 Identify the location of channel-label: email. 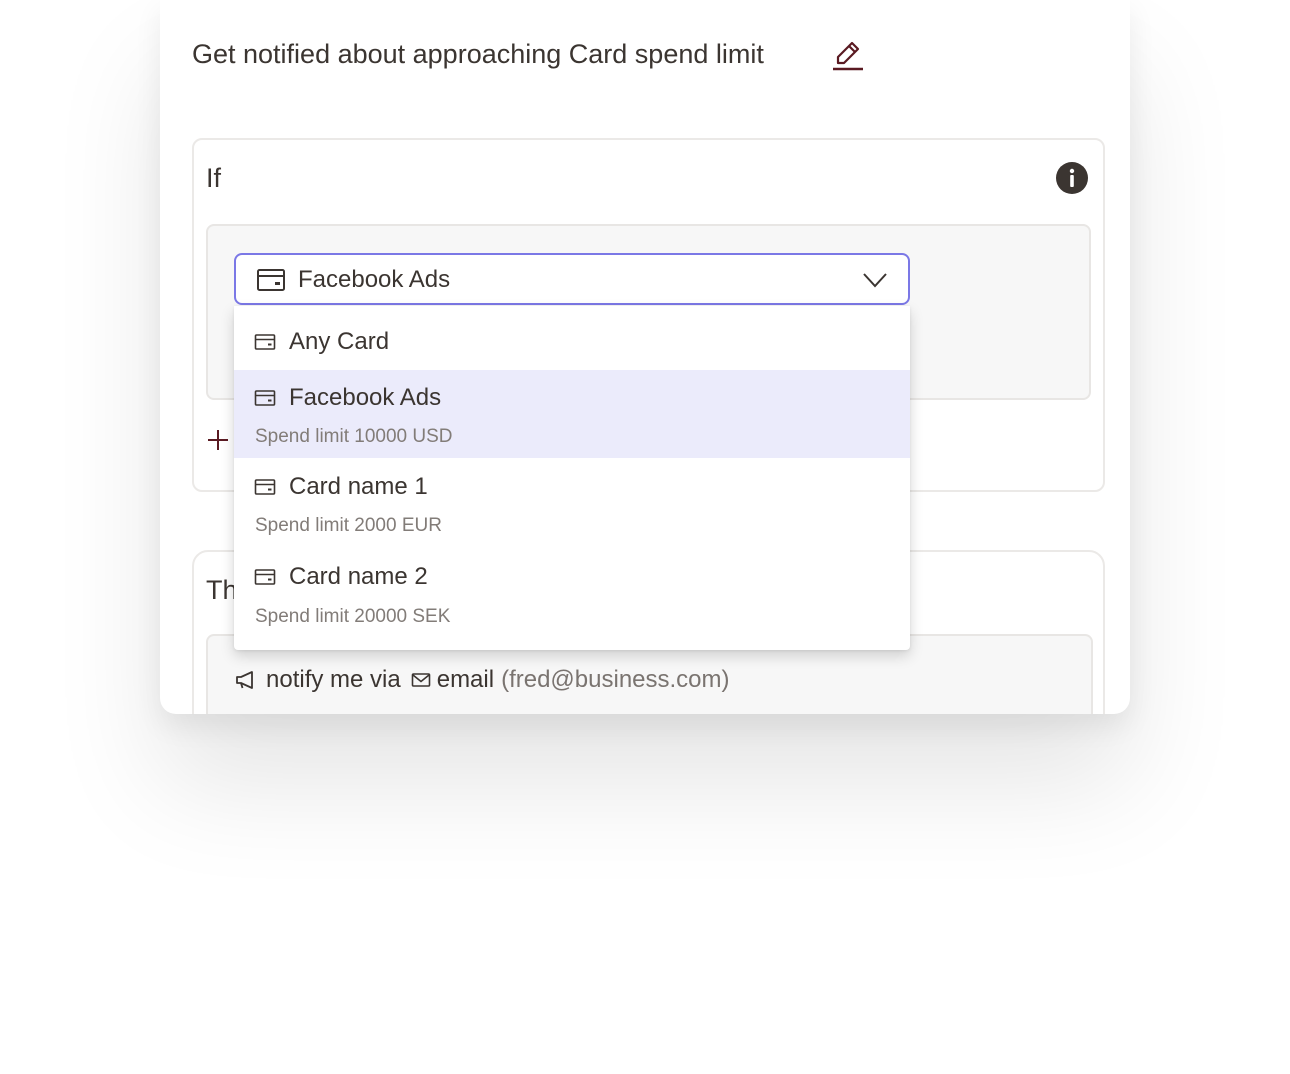
(465, 679).